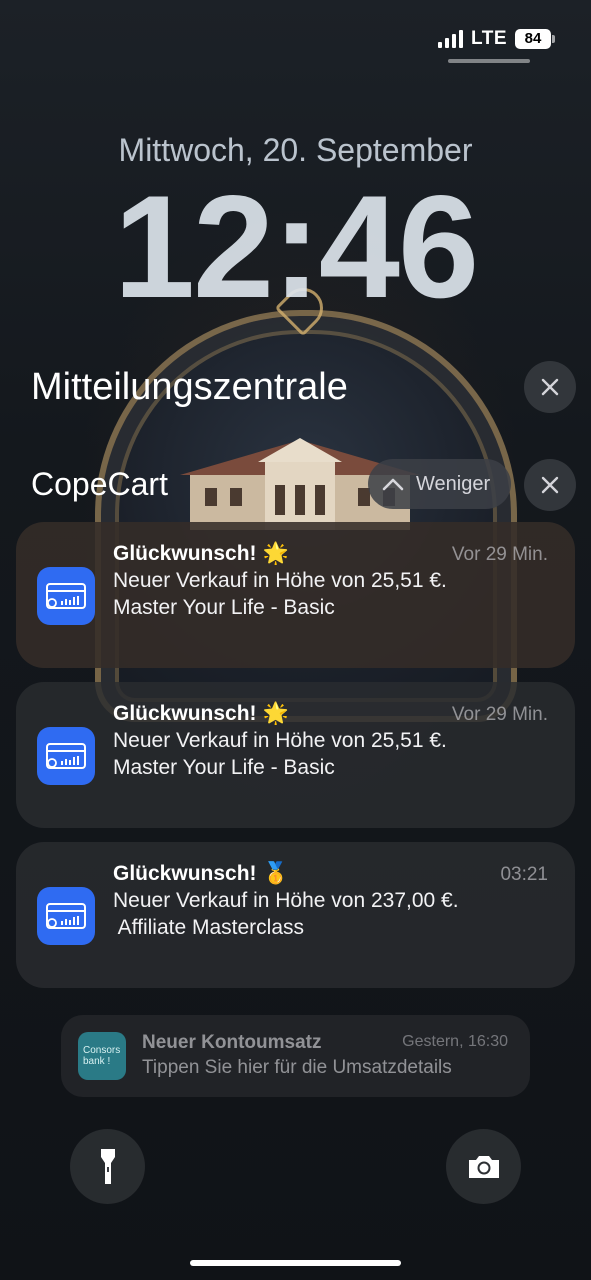 Image resolution: width=591 pixels, height=1280 pixels. I want to click on status-bar: LTE 84, so click(496, 39).